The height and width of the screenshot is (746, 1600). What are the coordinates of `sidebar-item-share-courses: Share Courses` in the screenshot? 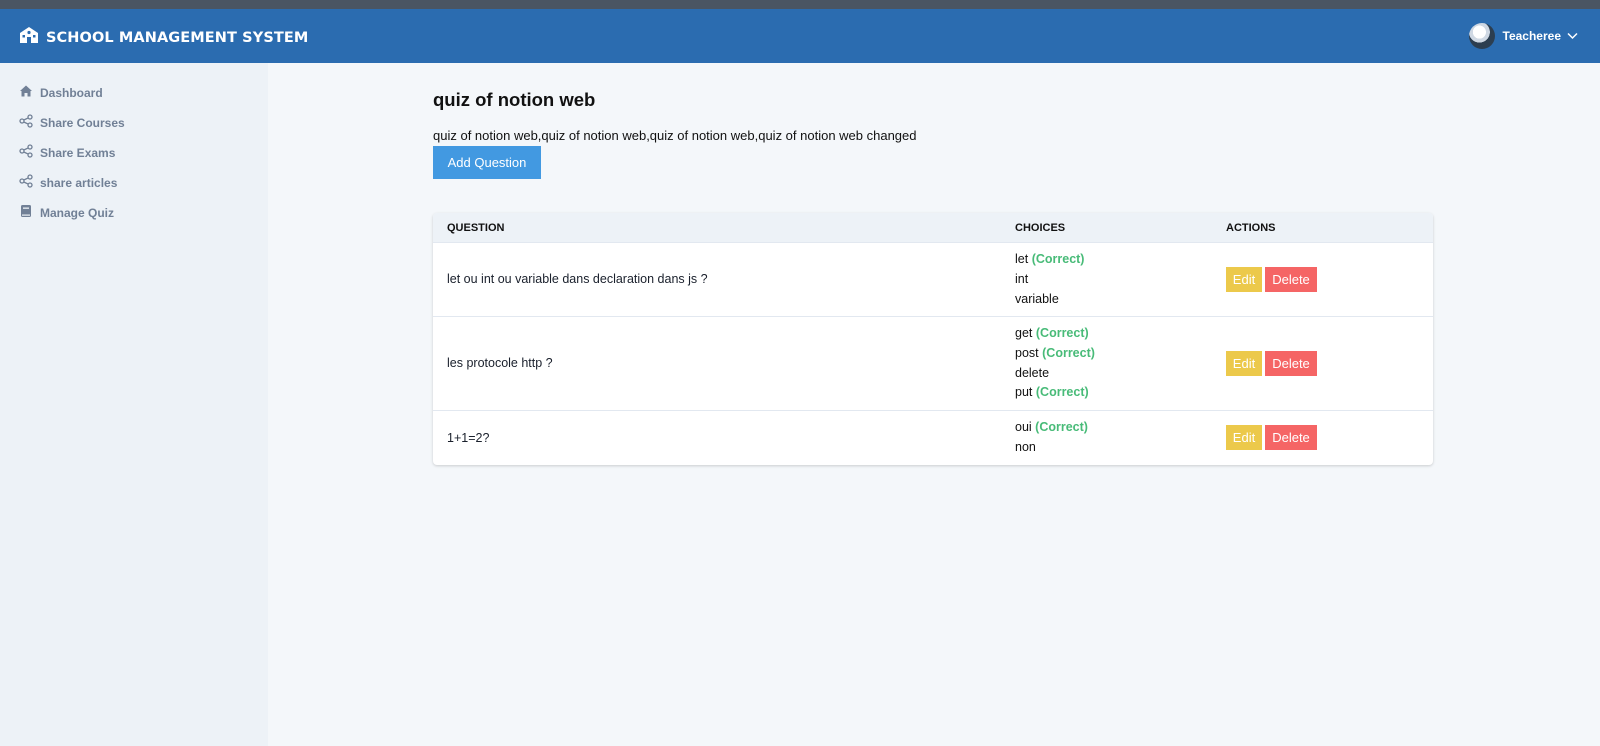 It's located at (72, 122).